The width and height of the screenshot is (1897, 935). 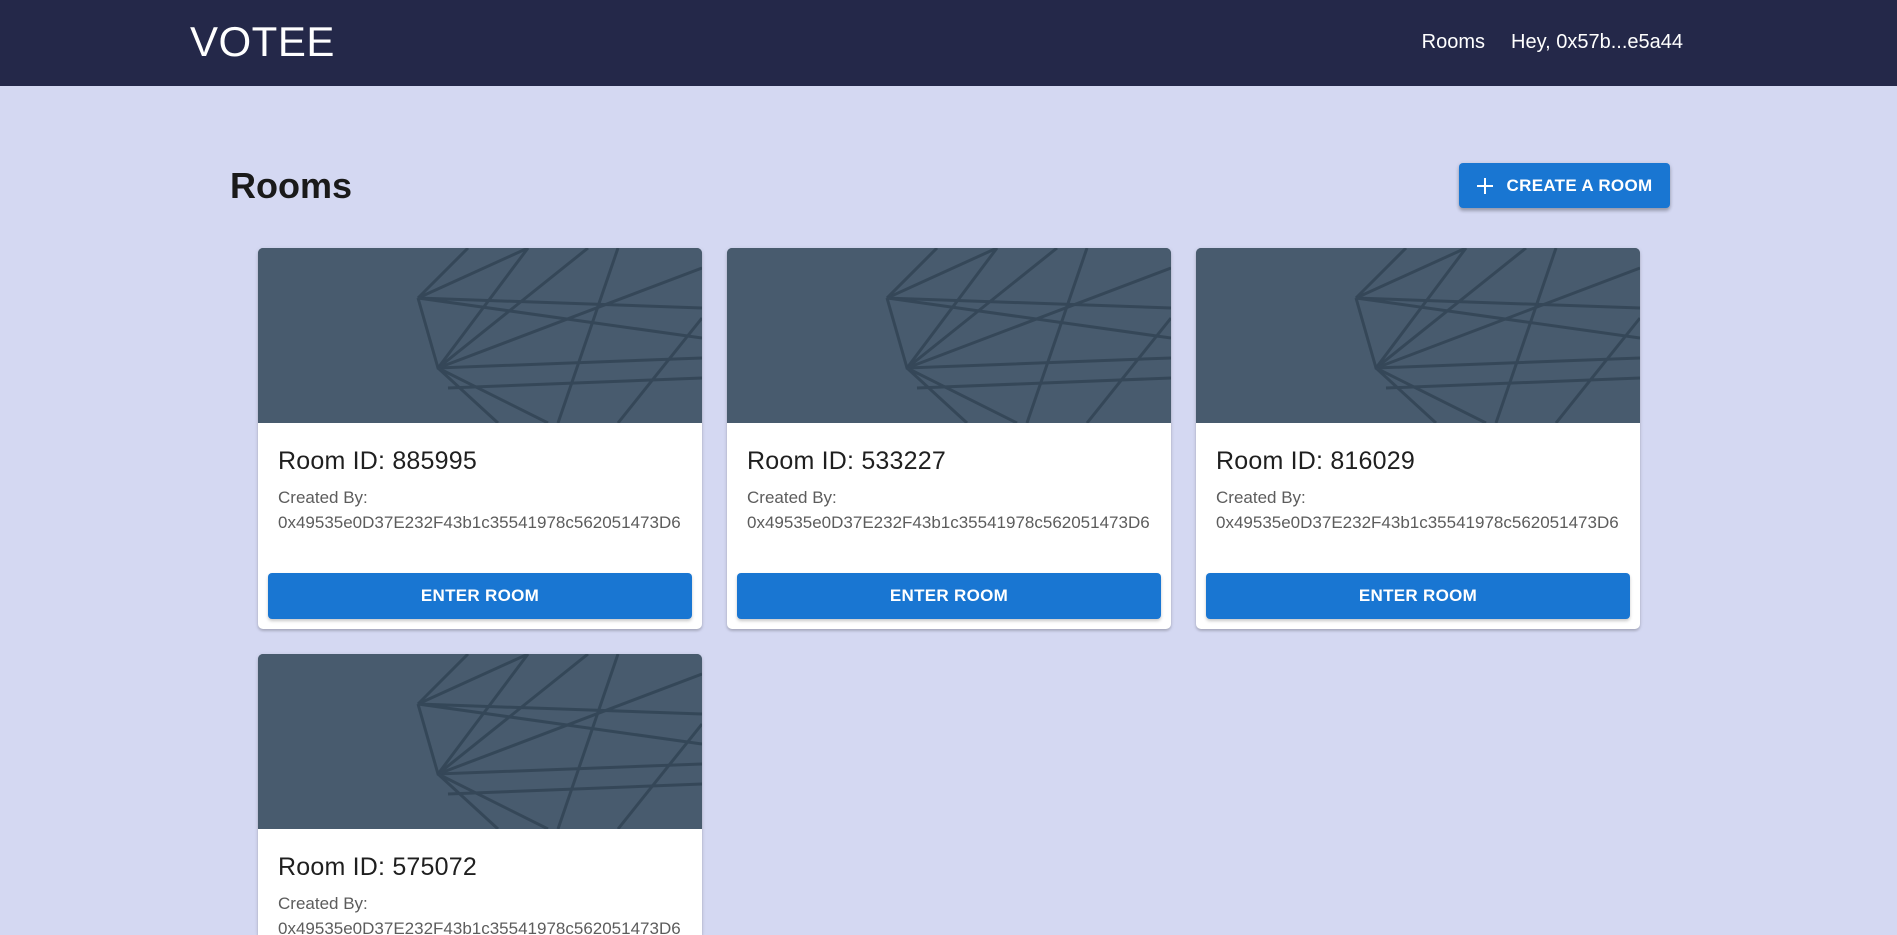 I want to click on top-nav: Rooms Hey, 0x57b...e5a44, so click(x=1552, y=42).